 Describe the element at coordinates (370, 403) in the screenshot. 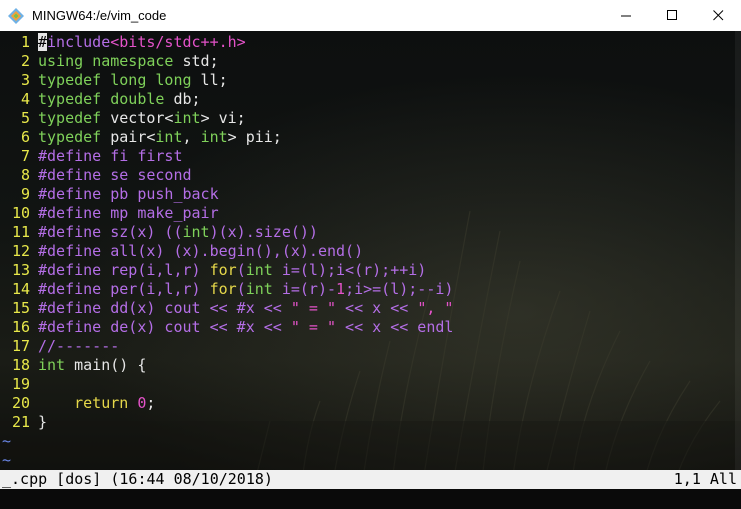

I see `code-line: 20 return 0;` at that location.